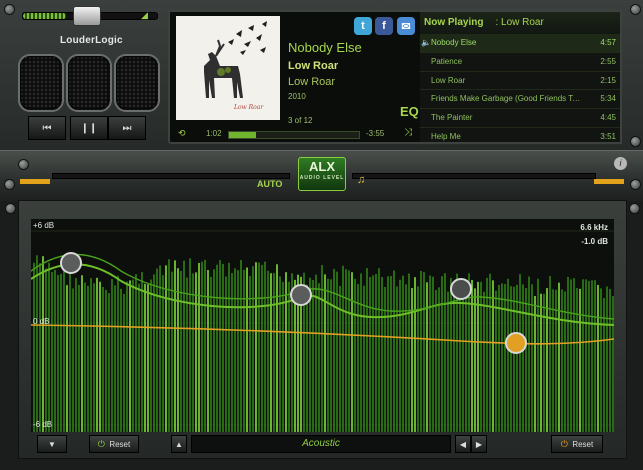 The image size is (643, 470). Describe the element at coordinates (609, 181) in the screenshot. I see `level-meter-right` at that location.